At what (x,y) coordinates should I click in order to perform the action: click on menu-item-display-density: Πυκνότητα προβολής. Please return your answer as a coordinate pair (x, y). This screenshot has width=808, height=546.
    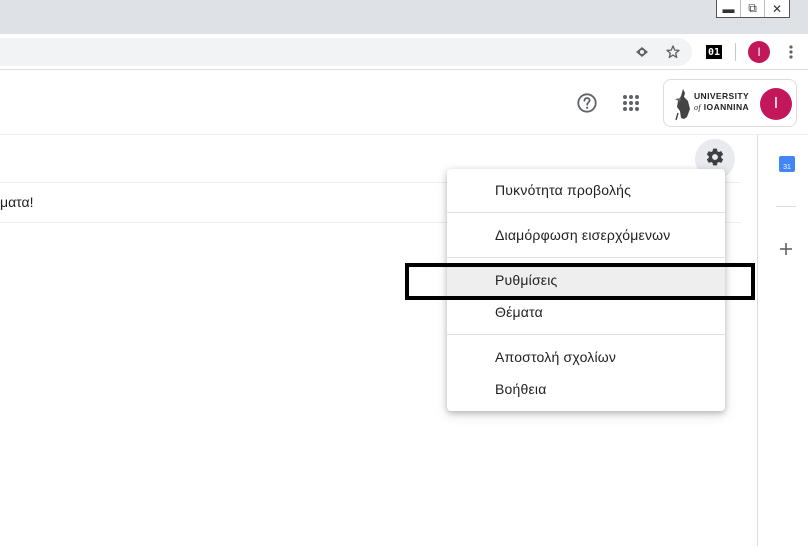
    Looking at the image, I should click on (586, 190).